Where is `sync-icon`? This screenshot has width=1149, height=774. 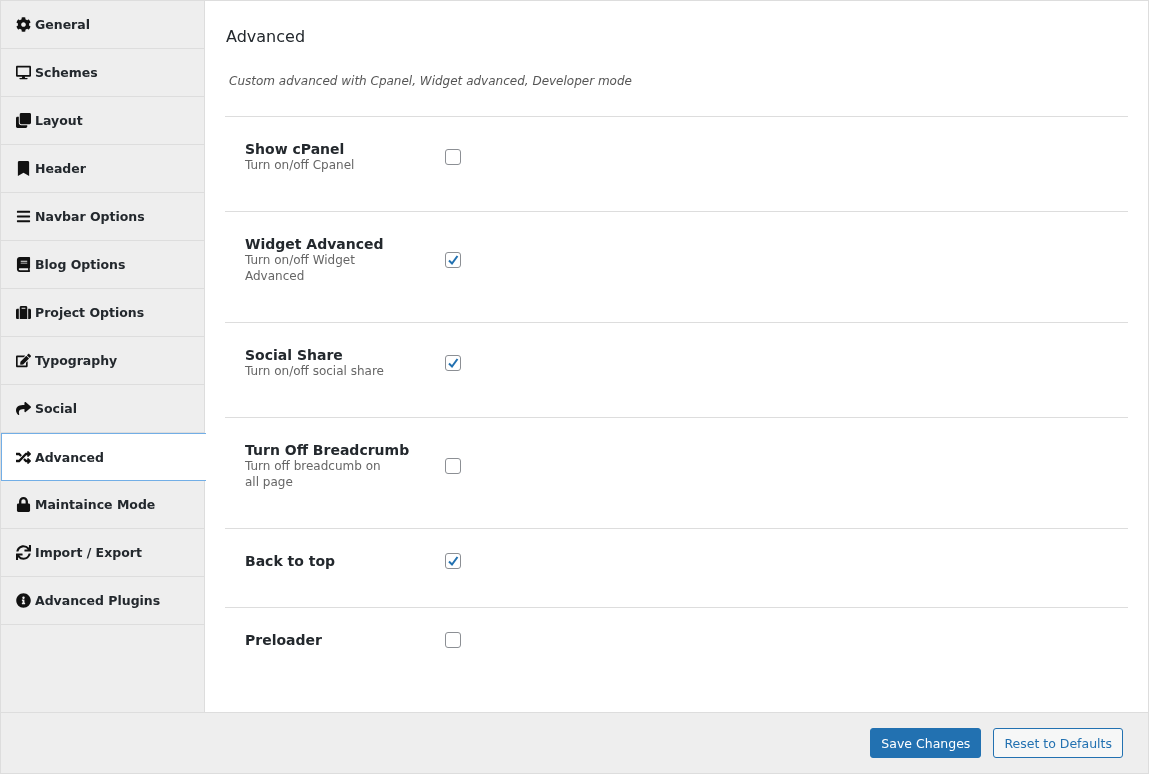
sync-icon is located at coordinates (23, 552).